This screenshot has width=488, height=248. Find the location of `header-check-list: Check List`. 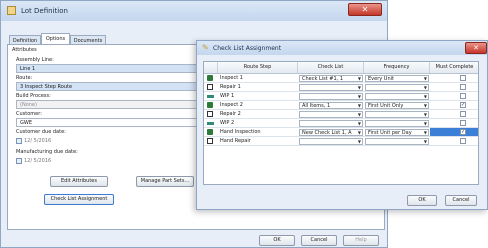

header-check-list: Check List is located at coordinates (331, 67).